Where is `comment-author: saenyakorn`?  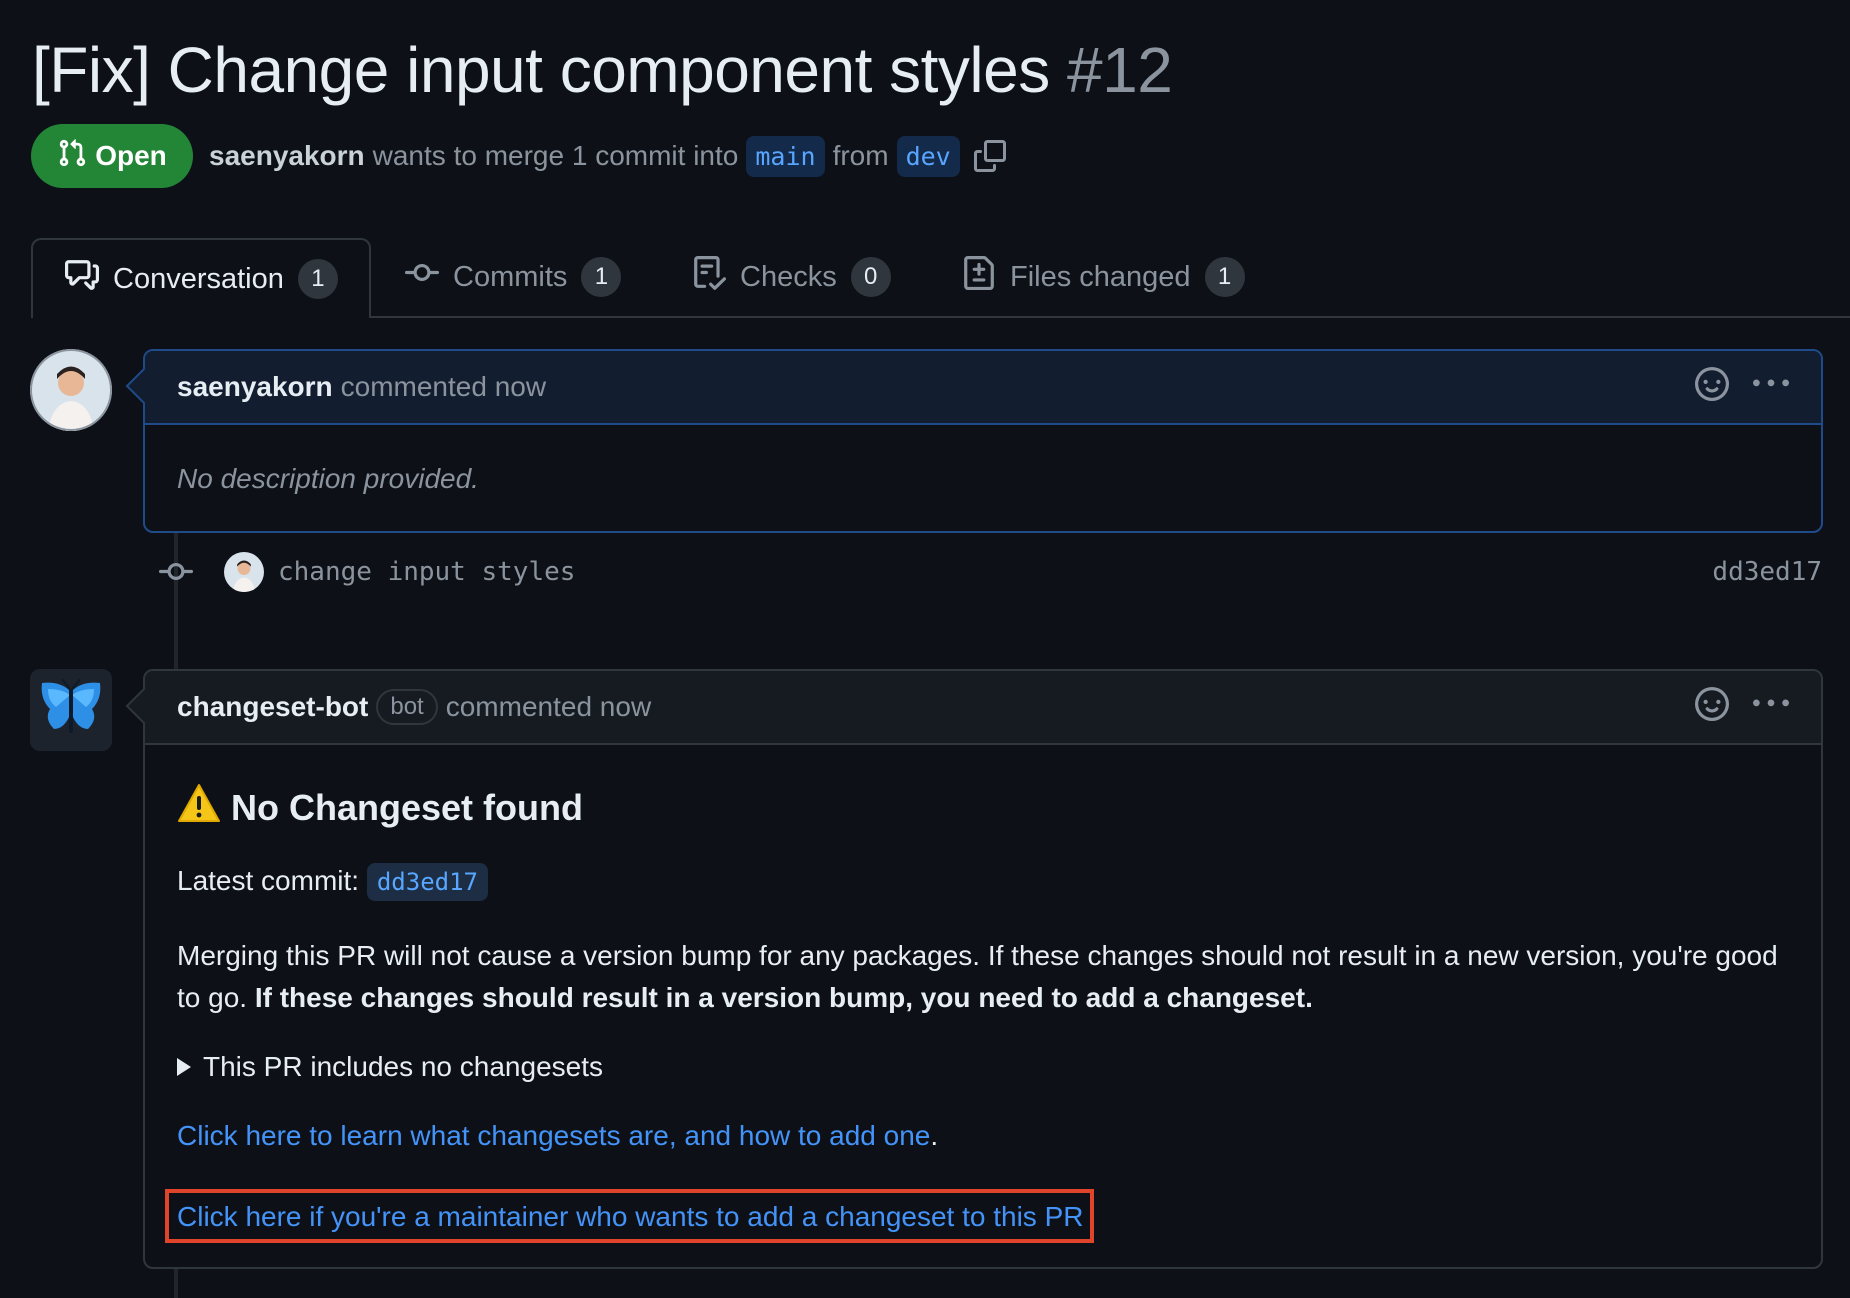
comment-author: saenyakorn is located at coordinates (255, 387).